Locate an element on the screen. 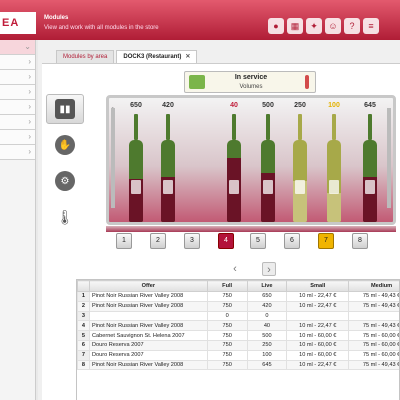 The width and height of the screenshot is (400, 400). table-cell: 3 is located at coordinates (83, 316).